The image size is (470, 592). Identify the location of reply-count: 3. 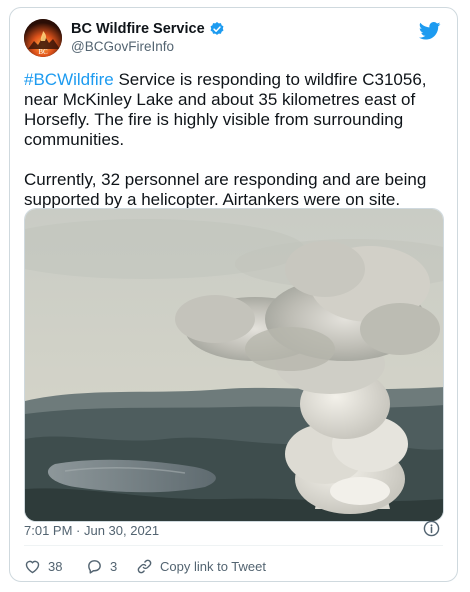
(114, 566).